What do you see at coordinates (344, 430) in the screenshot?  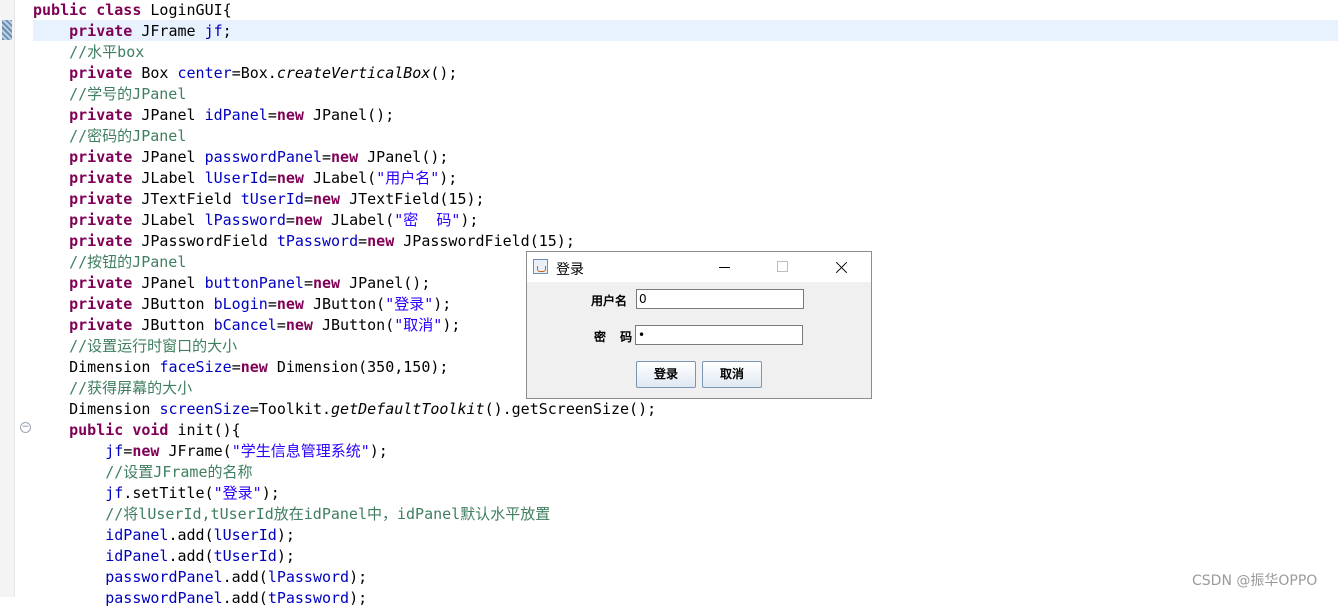 I see `code-line: public void init(){` at bounding box center [344, 430].